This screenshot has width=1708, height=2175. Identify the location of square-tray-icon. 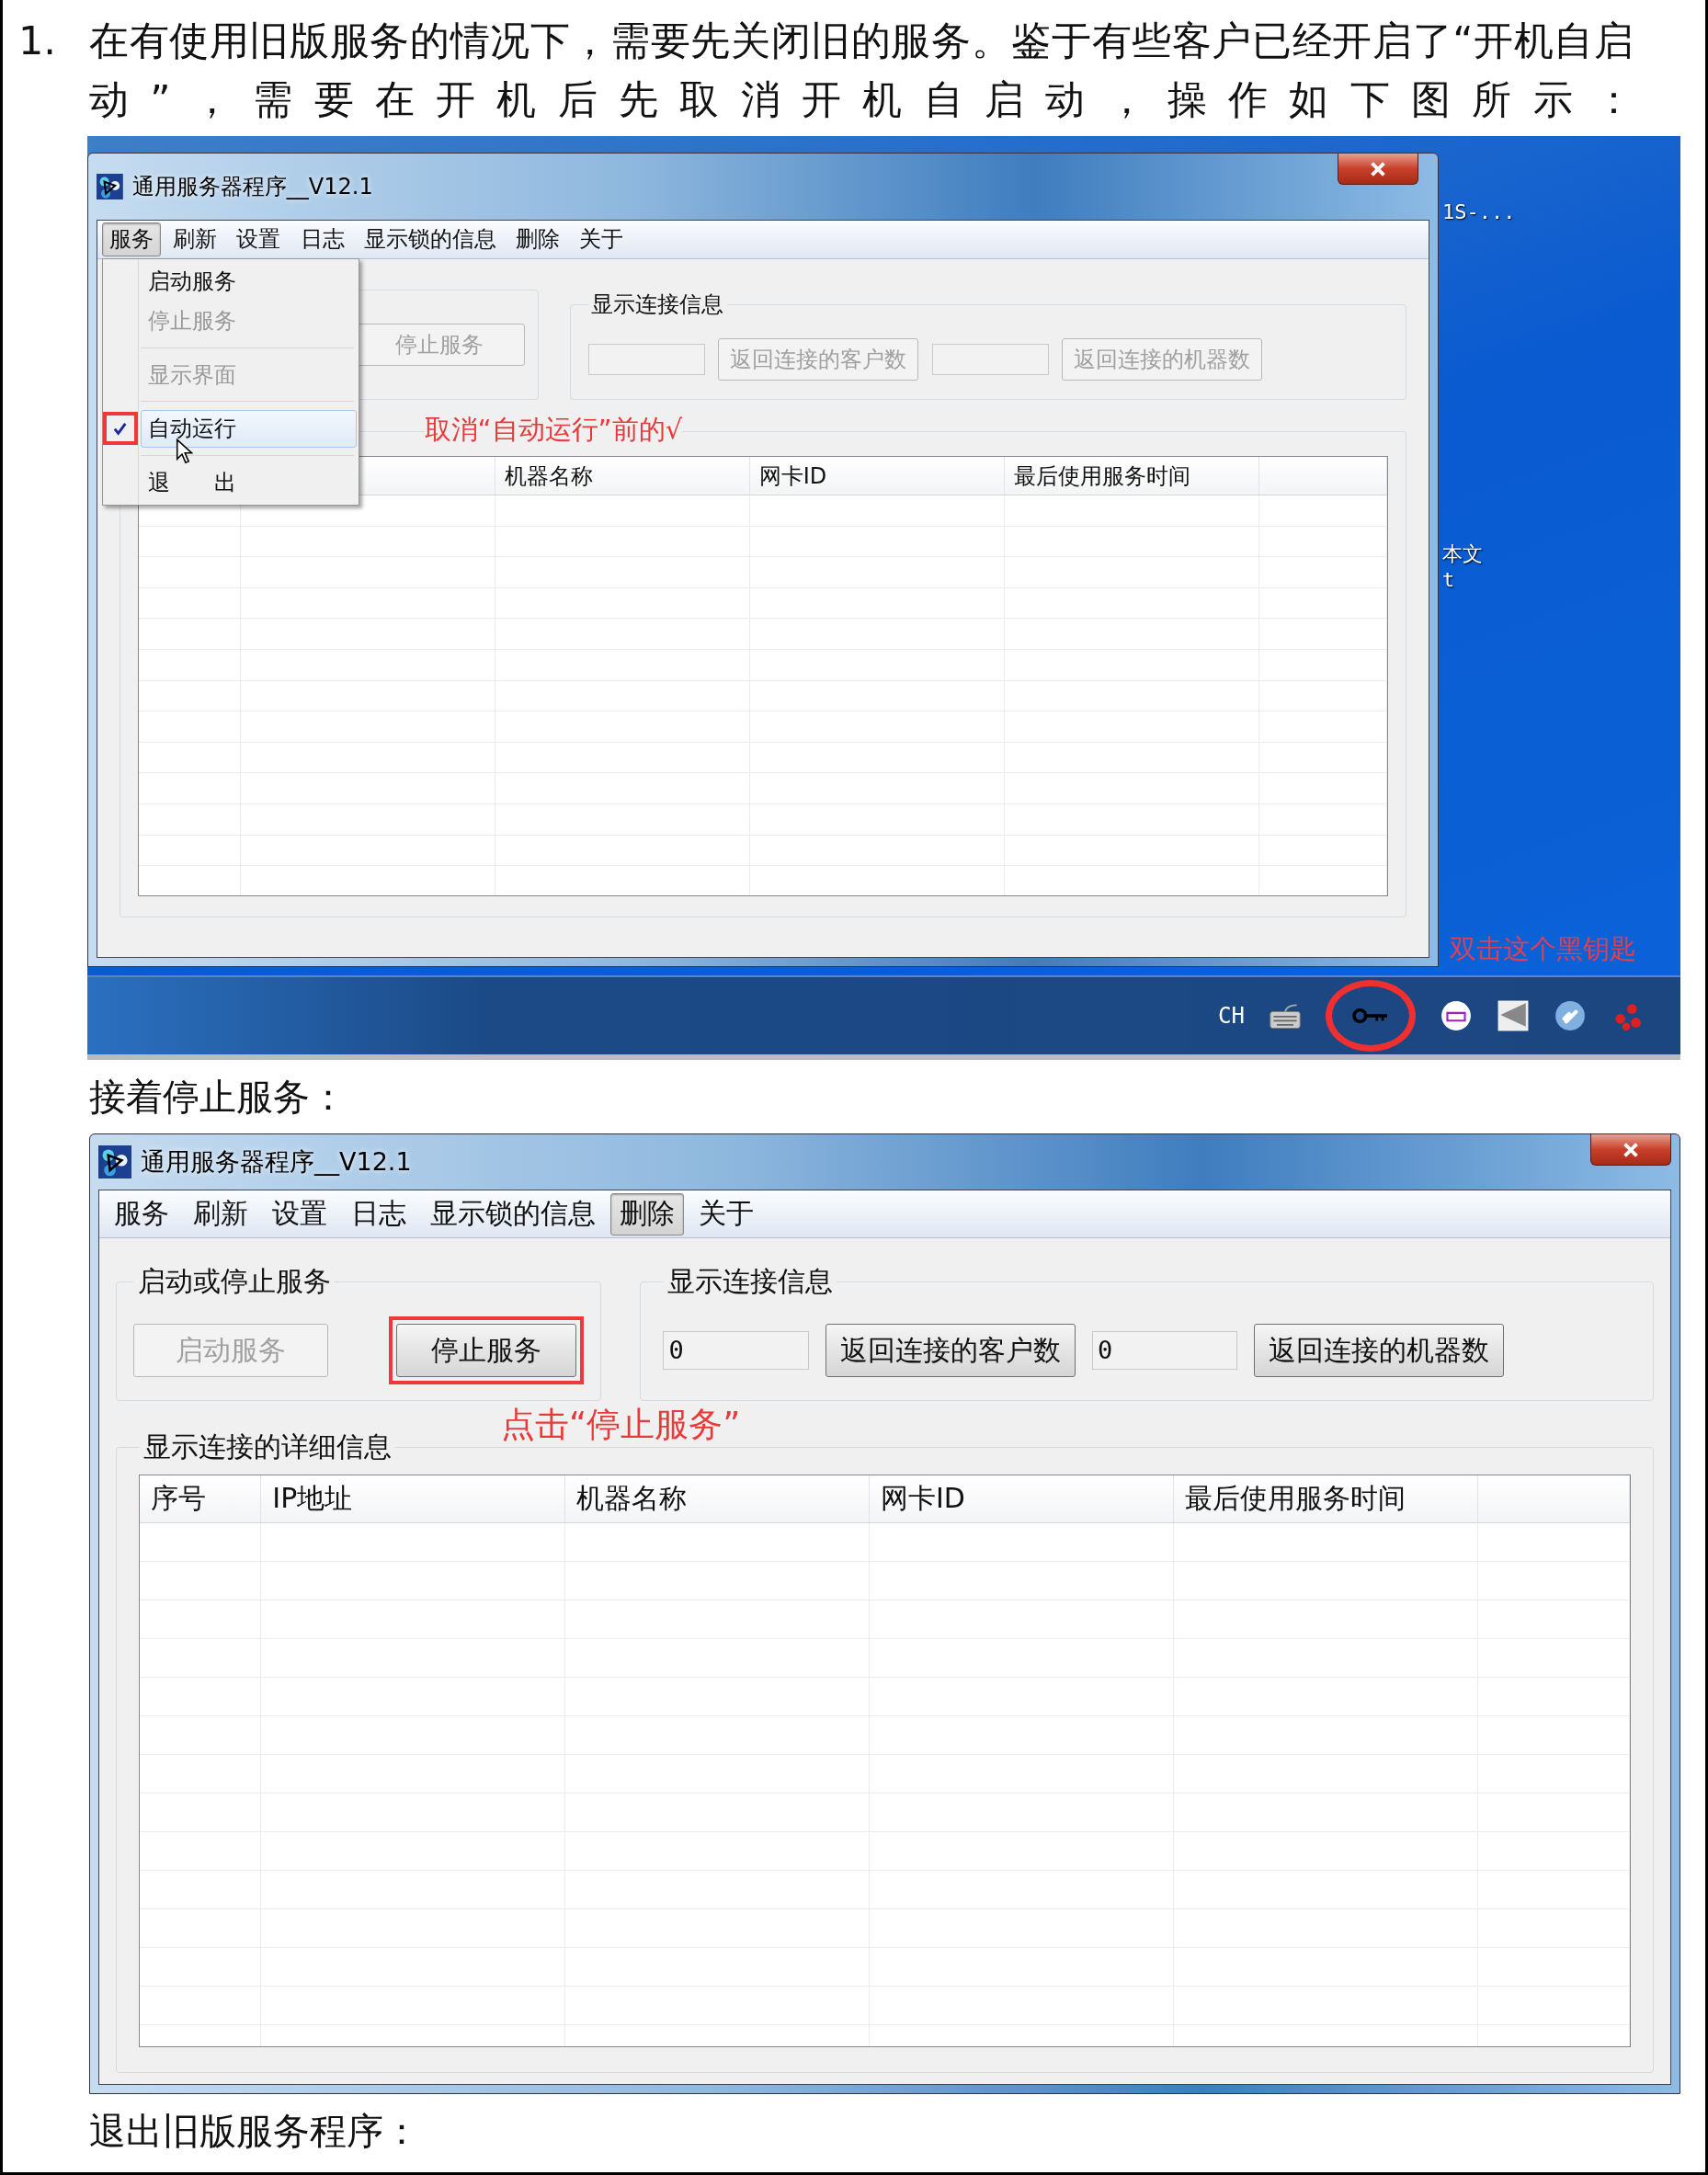
(1513, 1015).